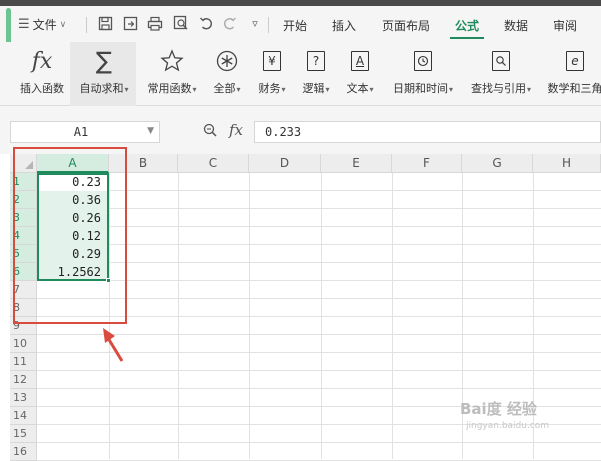 This screenshot has height=461, width=601. What do you see at coordinates (224, 88) in the screenshot?
I see `all-functions-label: 全部` at bounding box center [224, 88].